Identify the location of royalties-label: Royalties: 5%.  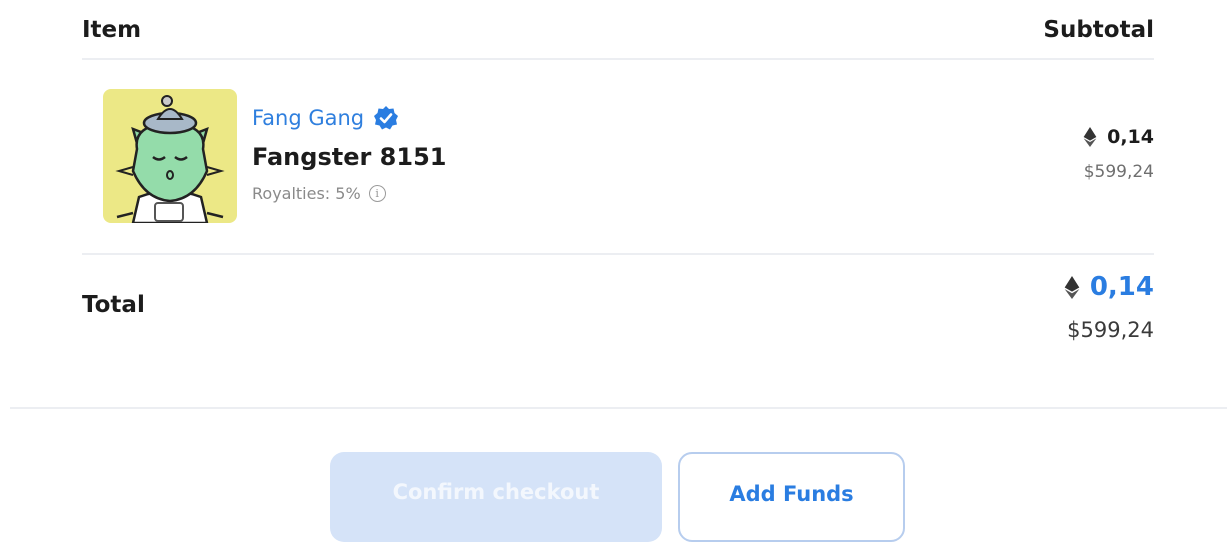
(306, 193).